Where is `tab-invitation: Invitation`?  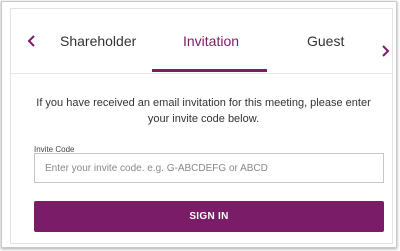
tab-invitation: Invitation is located at coordinates (211, 41).